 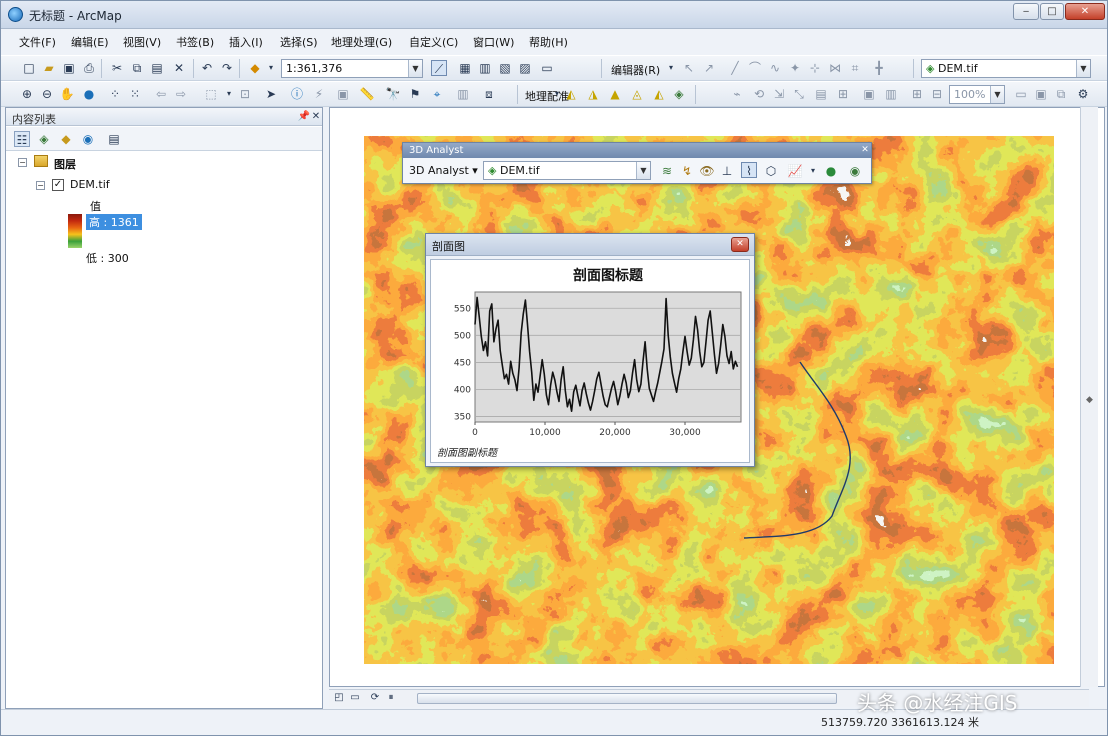 I want to click on legend-high-value: 高 : 1361, so click(x=114, y=222).